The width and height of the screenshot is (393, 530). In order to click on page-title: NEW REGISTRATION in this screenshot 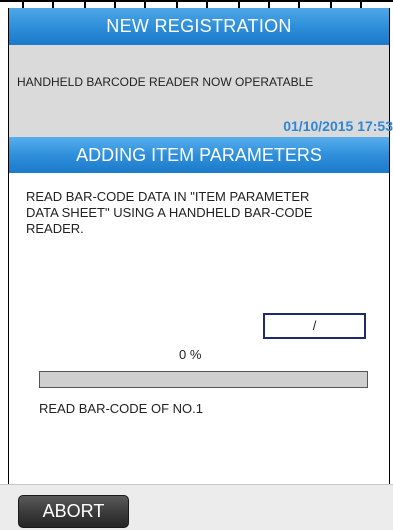, I will do `click(199, 26)`.